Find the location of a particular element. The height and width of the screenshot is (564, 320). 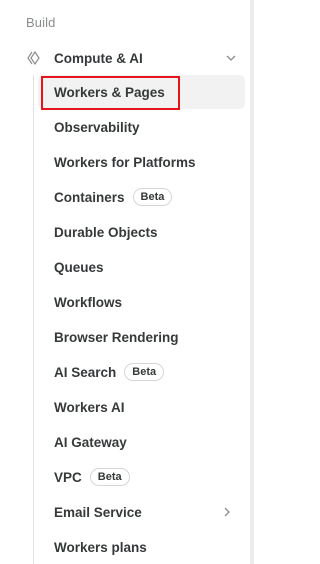

sidebar-item-browser-rendering: Browser Rendering is located at coordinates (141, 337).